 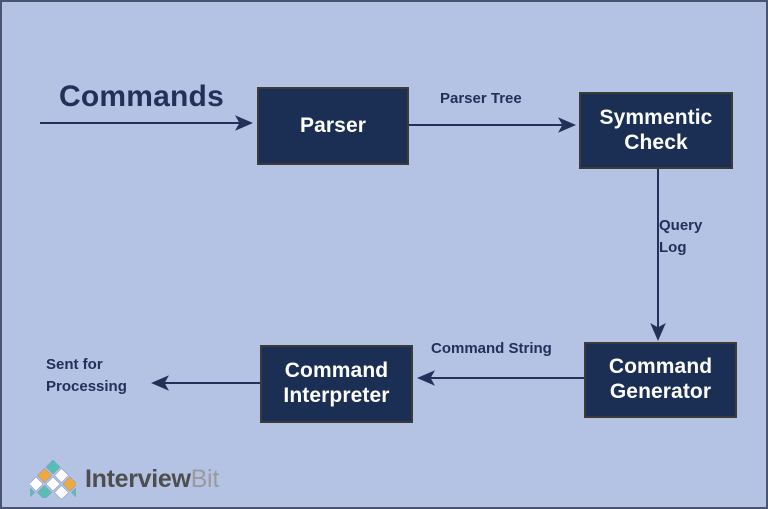 I want to click on interviewbit-logo-text: InterviewBit, so click(x=152, y=478).